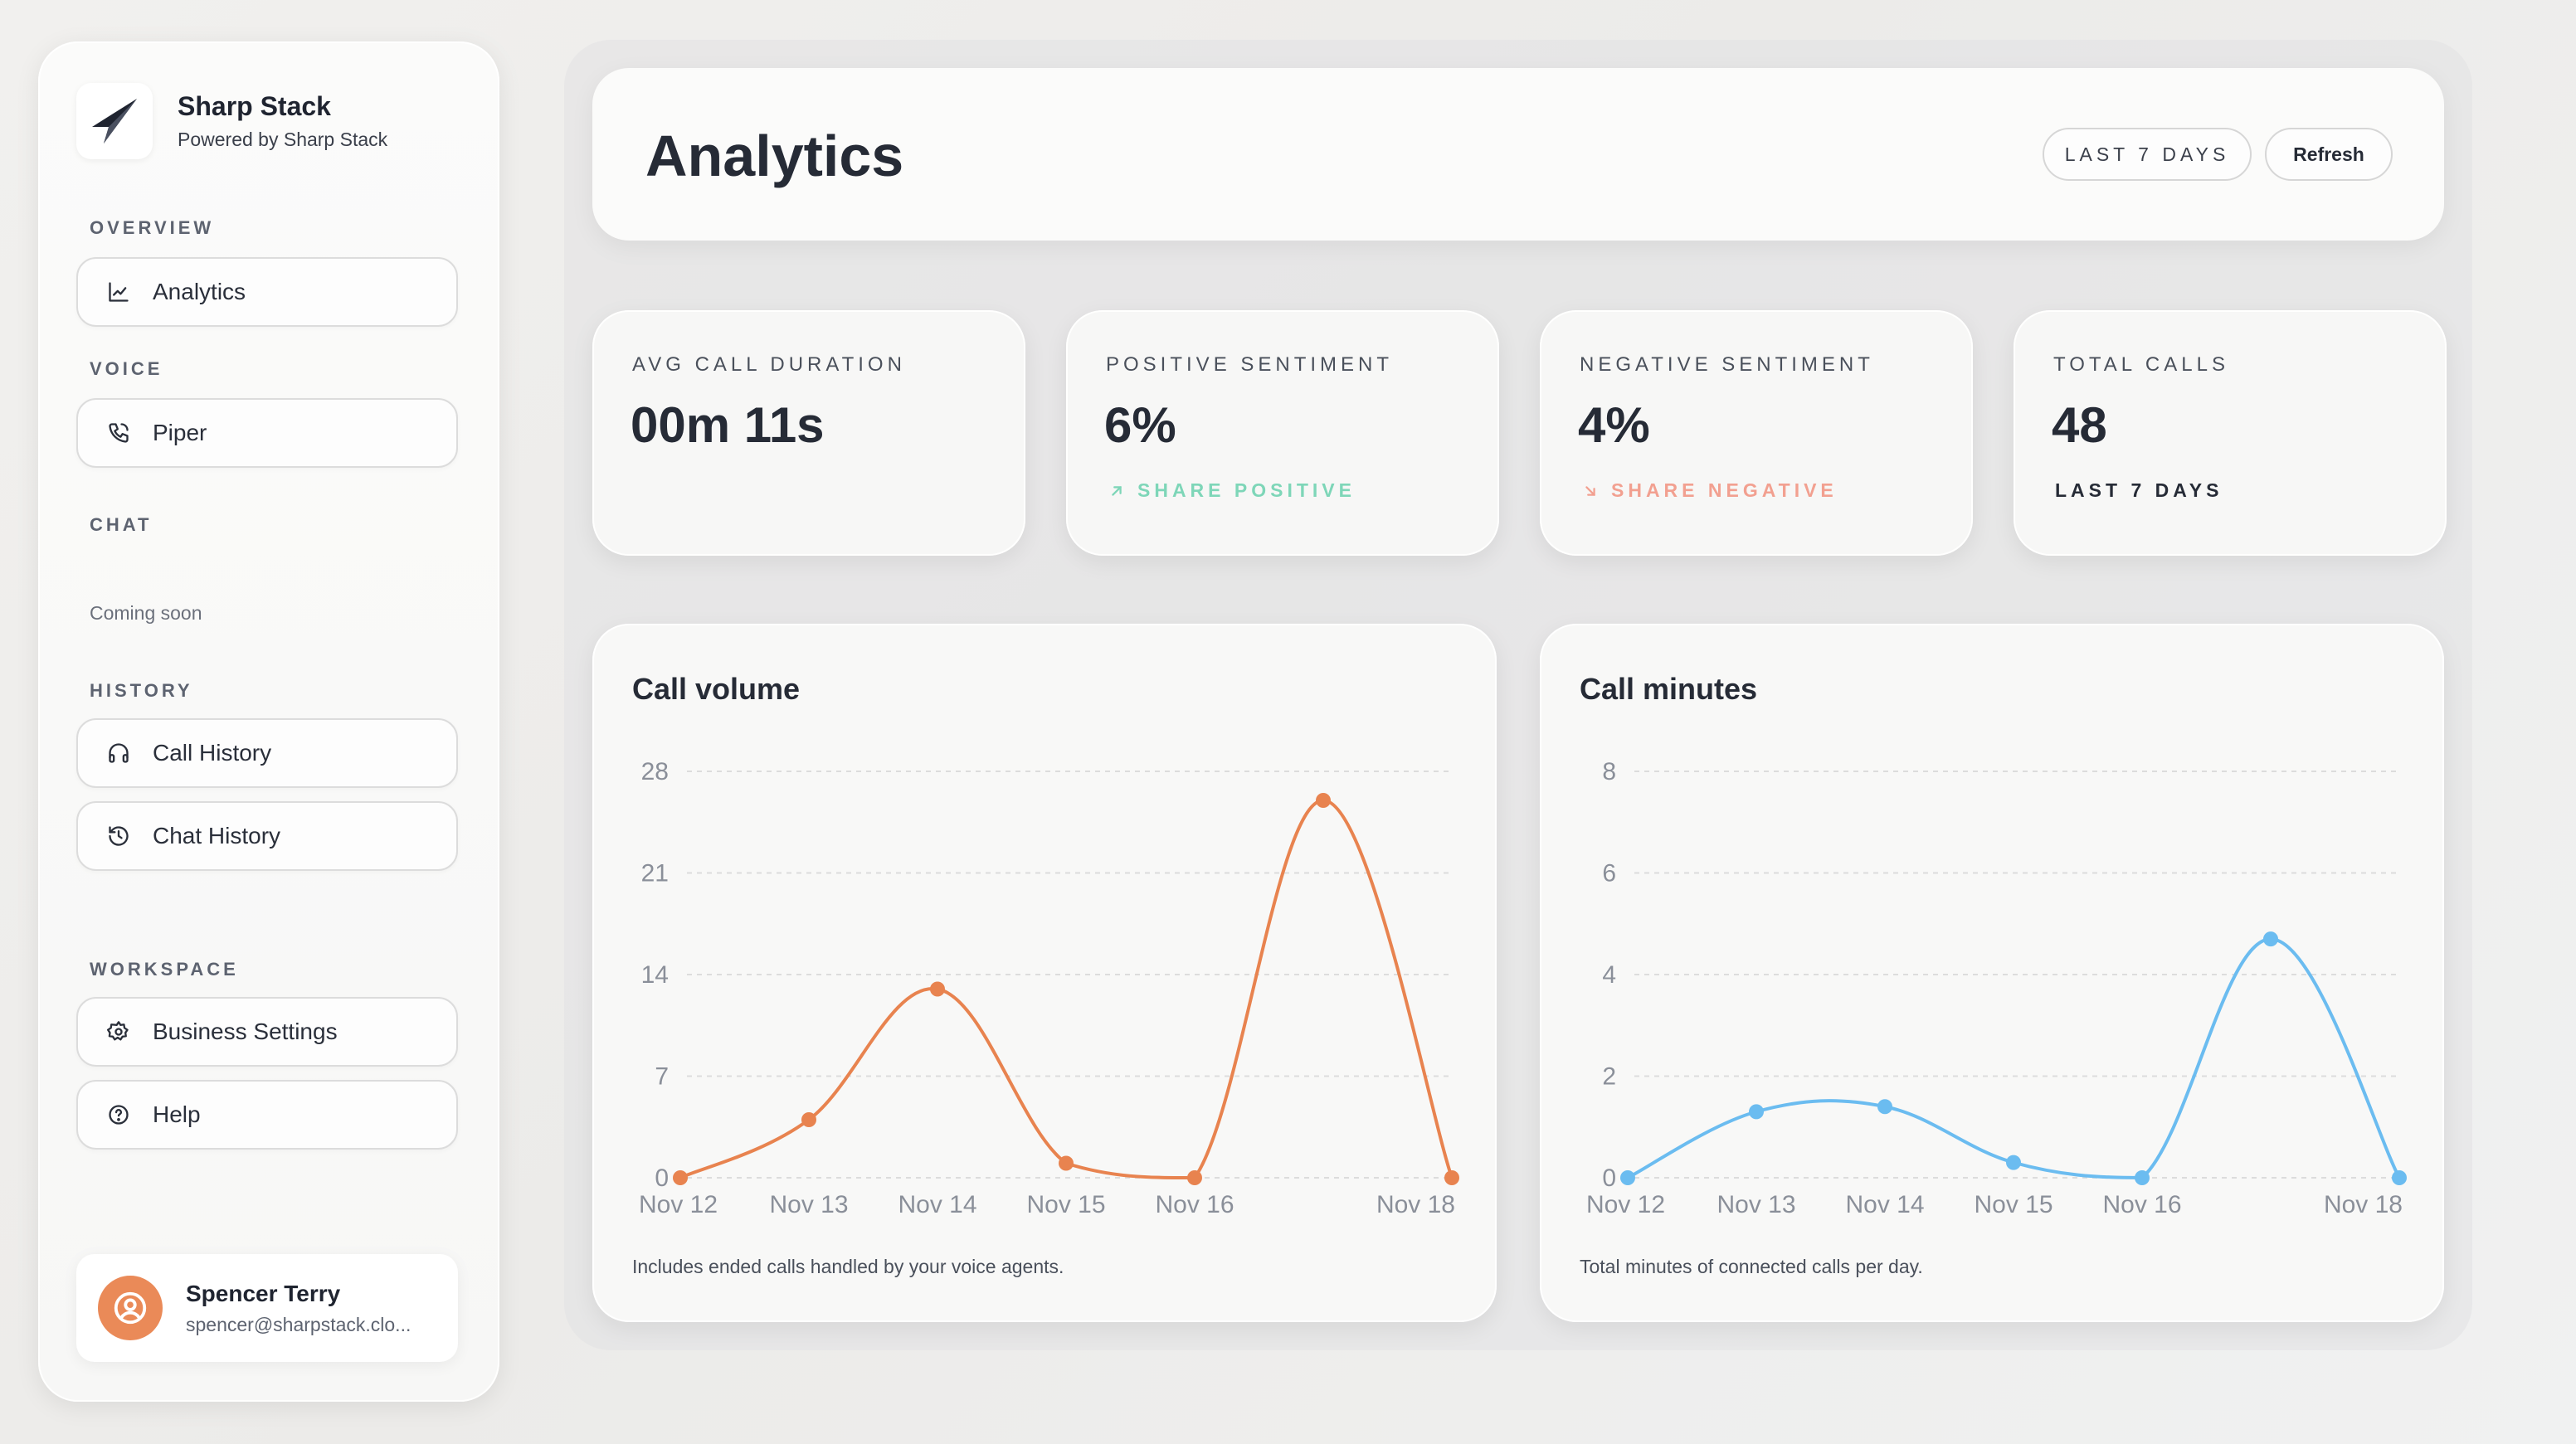 The width and height of the screenshot is (2576, 1444). What do you see at coordinates (774, 156) in the screenshot?
I see `page-title: Analytics` at bounding box center [774, 156].